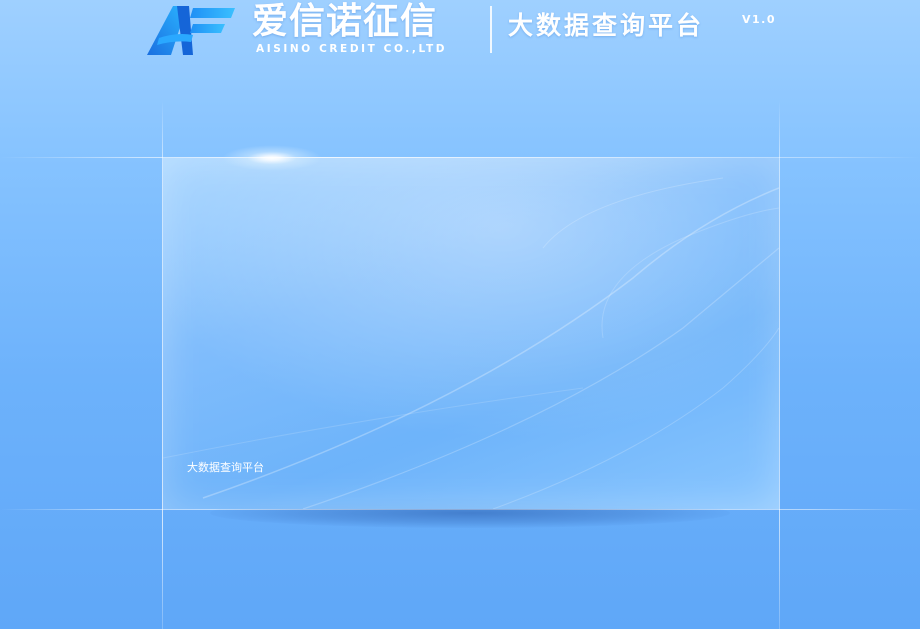 This screenshot has width=920, height=629. What do you see at coordinates (606, 25) in the screenshot?
I see `platform-title: 大数据查询平台` at bounding box center [606, 25].